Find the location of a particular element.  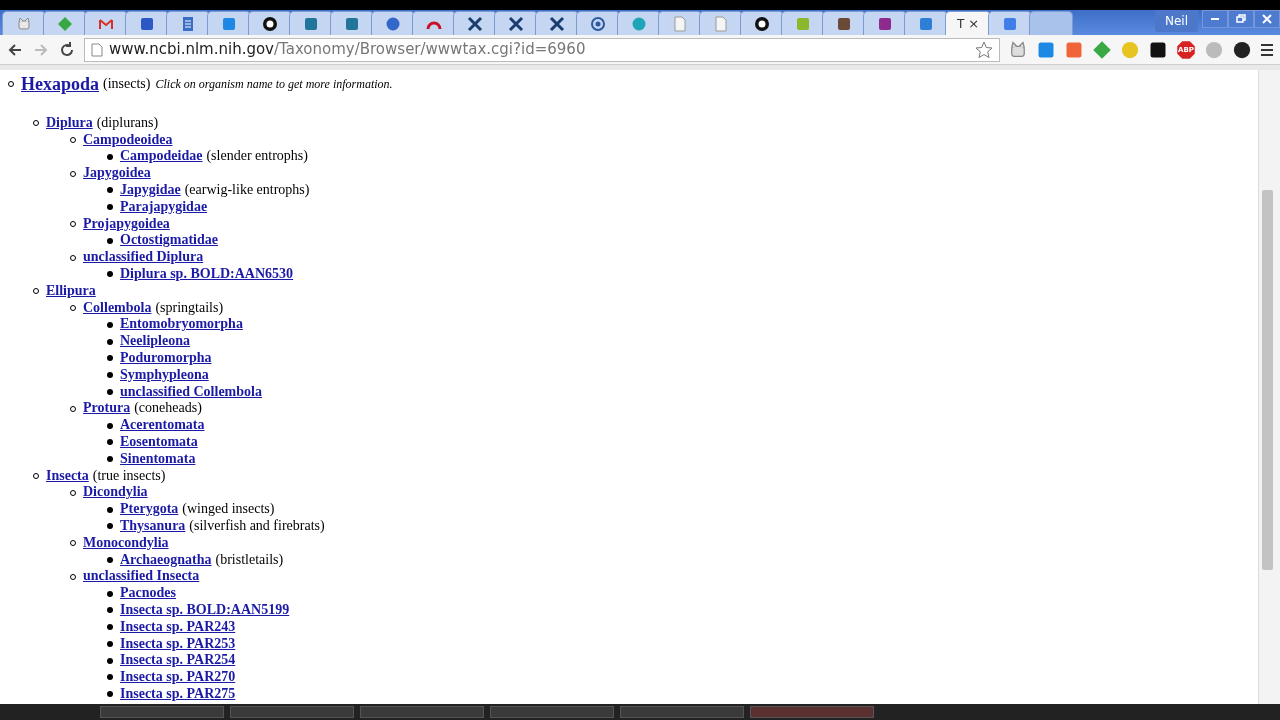

taxon-link: Symphypleona is located at coordinates (164, 375).